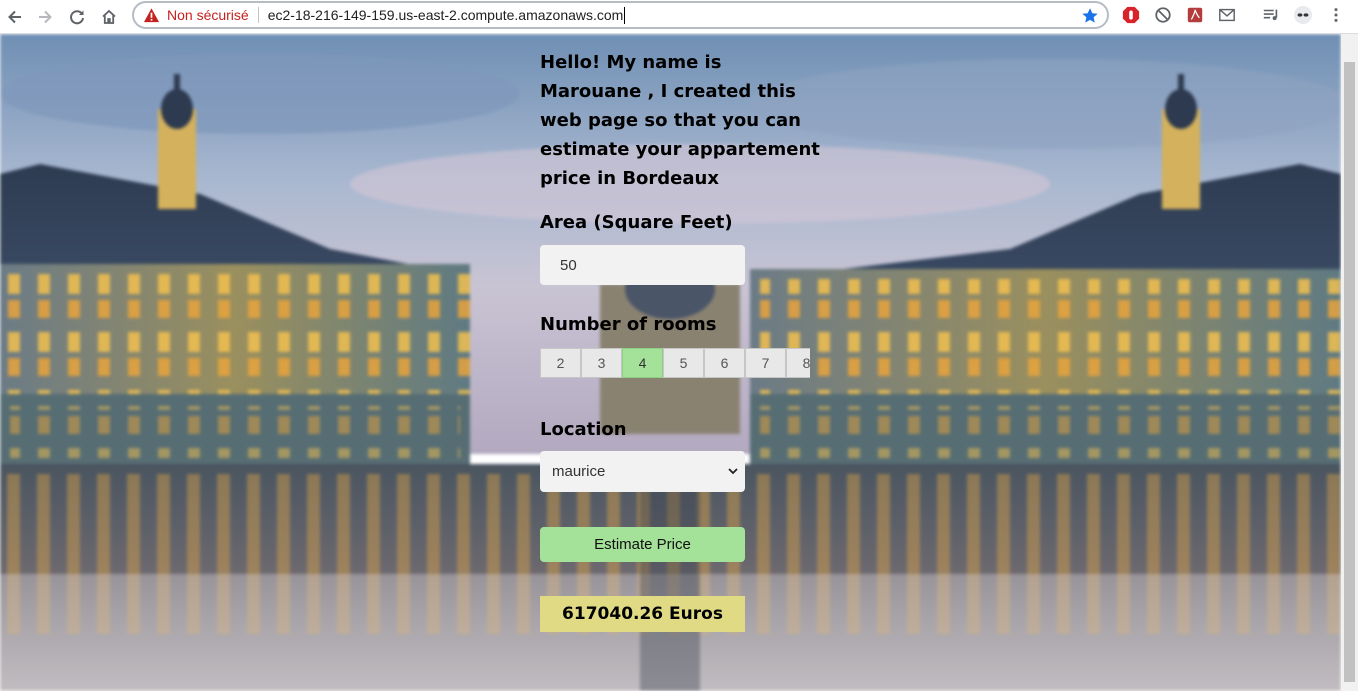  I want to click on page-scrollbar, so click(1349, 362).